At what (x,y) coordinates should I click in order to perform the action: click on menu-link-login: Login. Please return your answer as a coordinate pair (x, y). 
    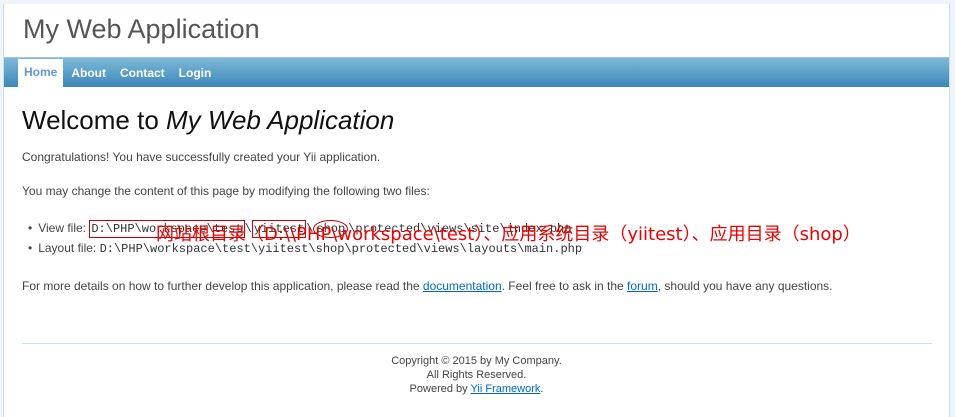
    Looking at the image, I should click on (195, 73).